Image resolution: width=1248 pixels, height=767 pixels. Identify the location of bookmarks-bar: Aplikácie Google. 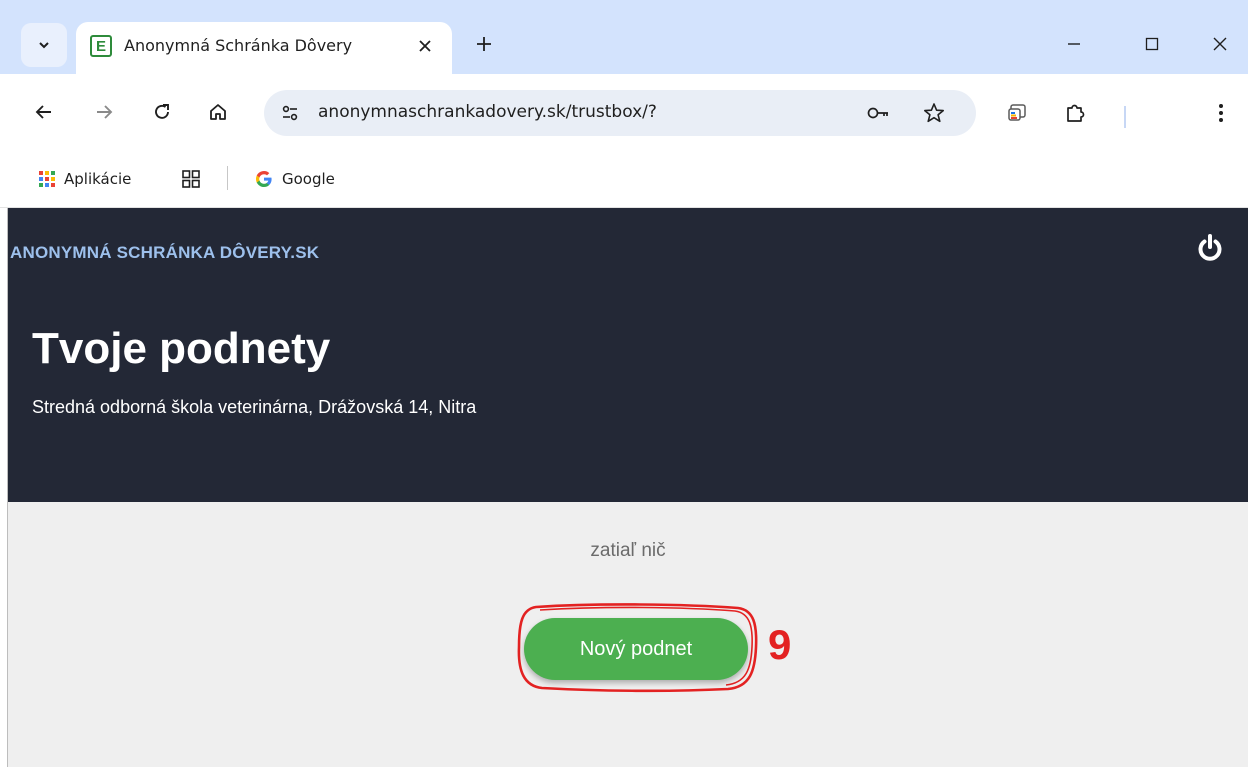
(624, 180).